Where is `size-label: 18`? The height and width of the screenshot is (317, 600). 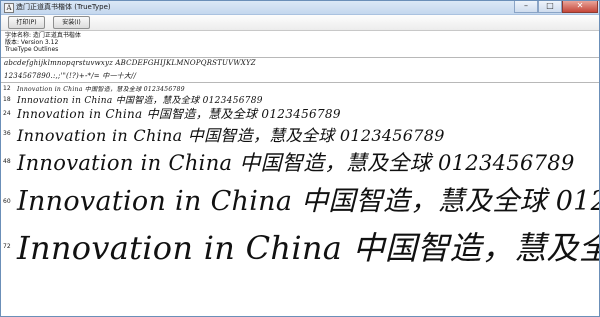 size-label: 18 is located at coordinates (7, 99).